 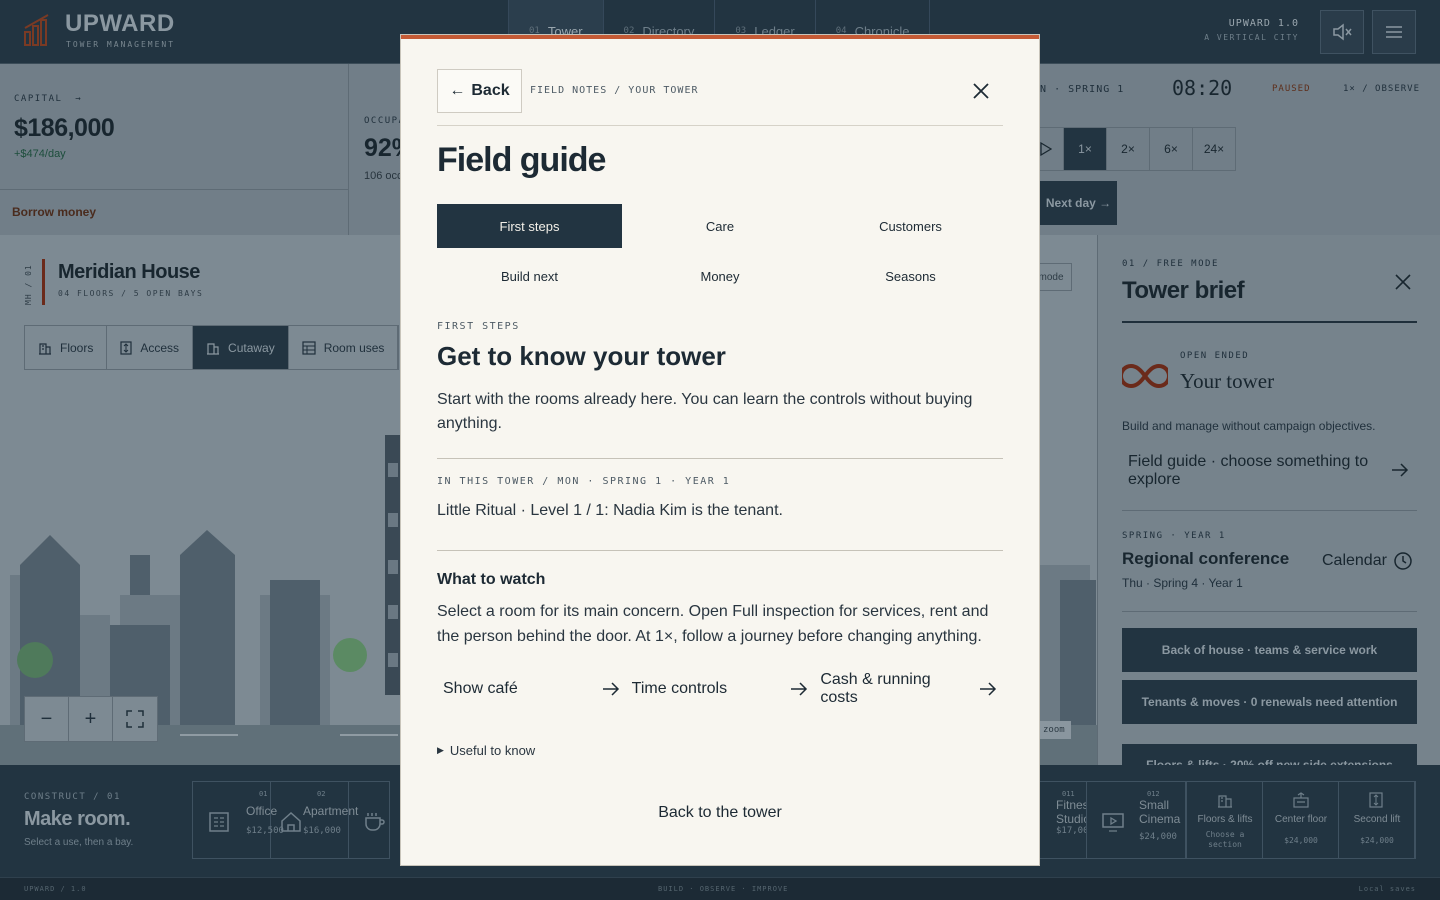 I want to click on calendar-label: Calendar, so click(x=1354, y=560).